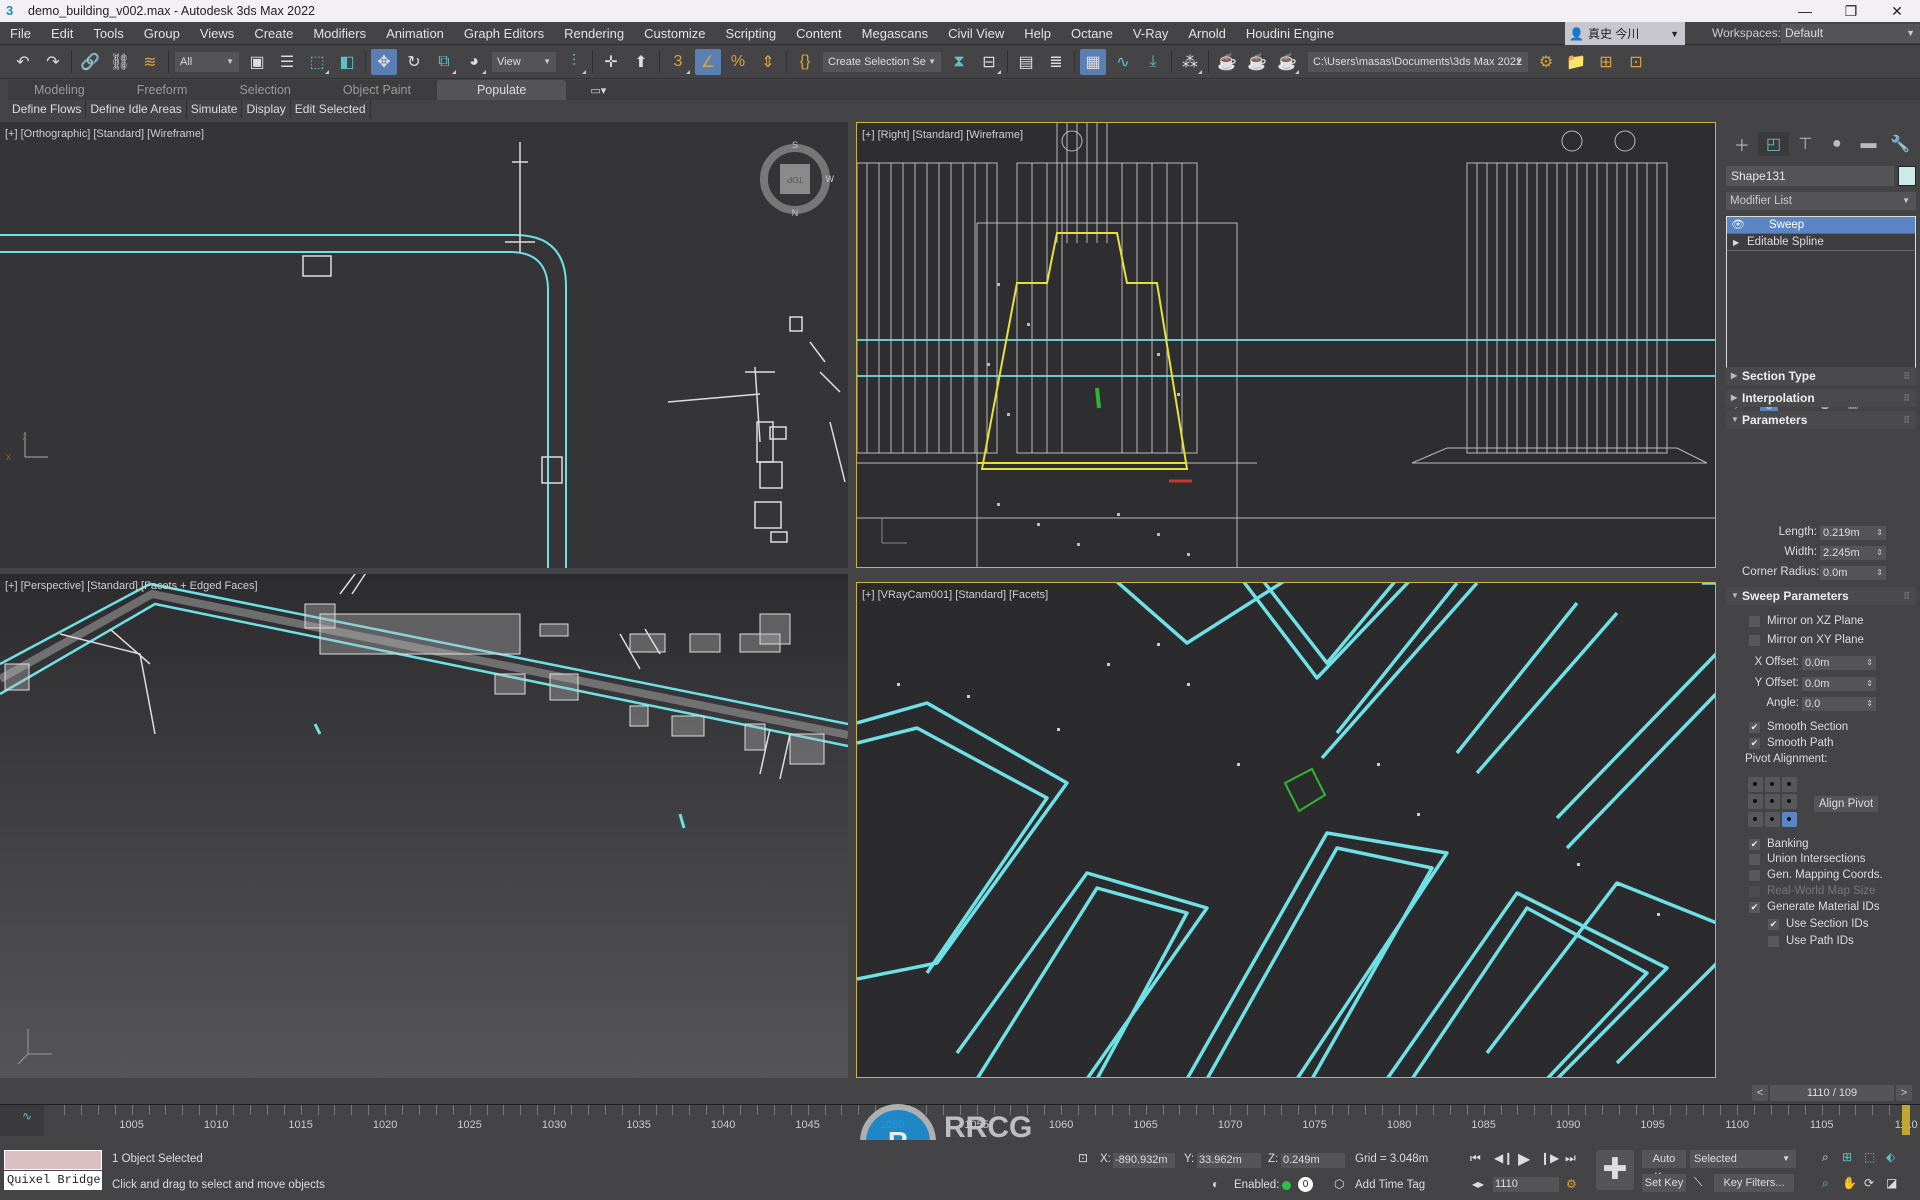 Image resolution: width=1920 pixels, height=1200 pixels. What do you see at coordinates (287, 62) in the screenshot?
I see `select-by-name-icon: ☰` at bounding box center [287, 62].